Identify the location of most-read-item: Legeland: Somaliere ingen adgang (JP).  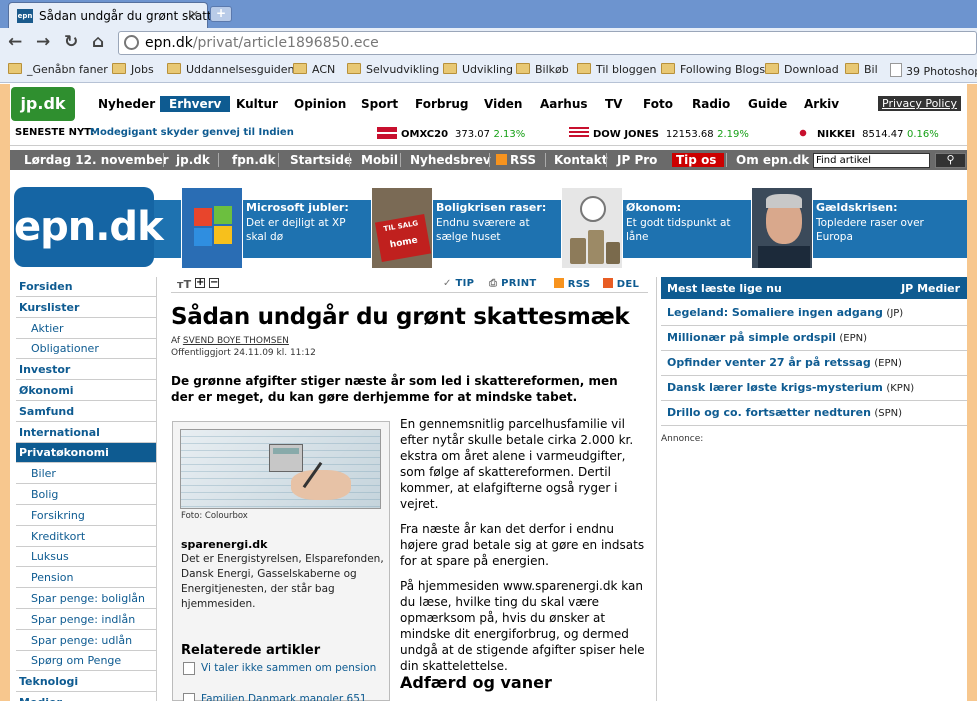
(814, 313).